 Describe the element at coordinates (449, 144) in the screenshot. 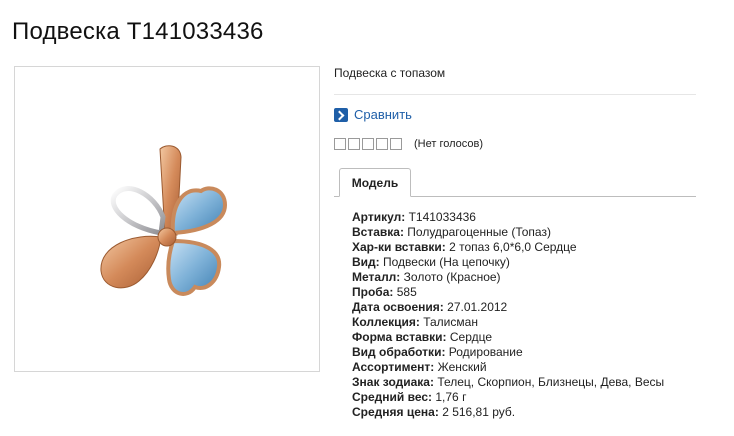

I see `votes-count: (Нет голосов)` at that location.